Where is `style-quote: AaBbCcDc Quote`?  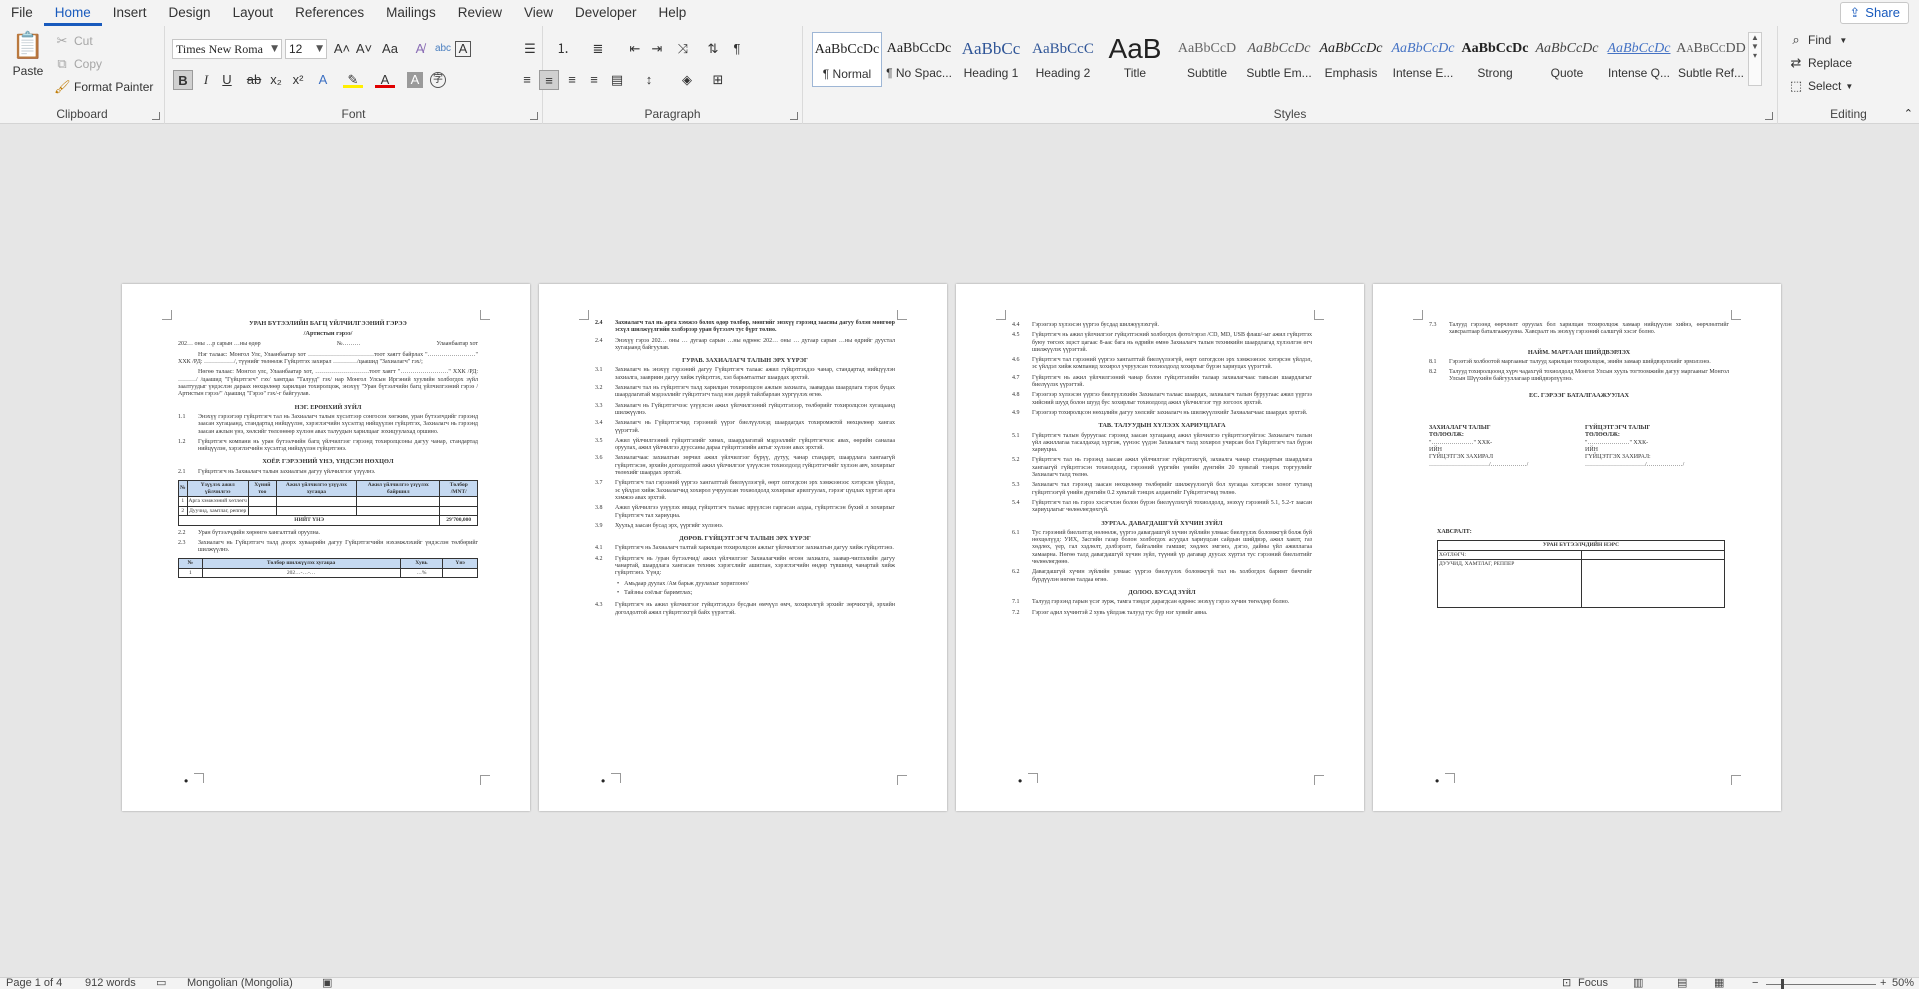
style-quote: AaBbCcDc Quote is located at coordinates (1567, 59).